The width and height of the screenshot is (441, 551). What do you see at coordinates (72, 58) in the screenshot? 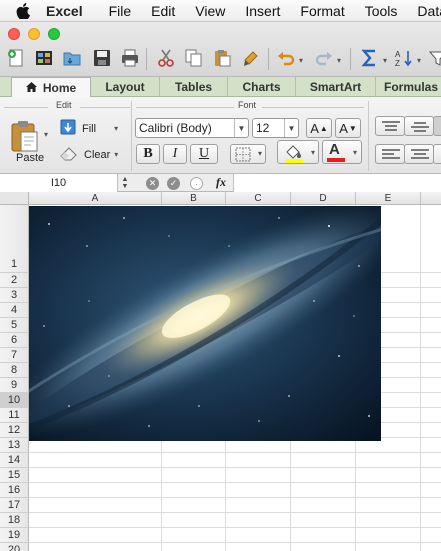
I see `open-folder-icon` at bounding box center [72, 58].